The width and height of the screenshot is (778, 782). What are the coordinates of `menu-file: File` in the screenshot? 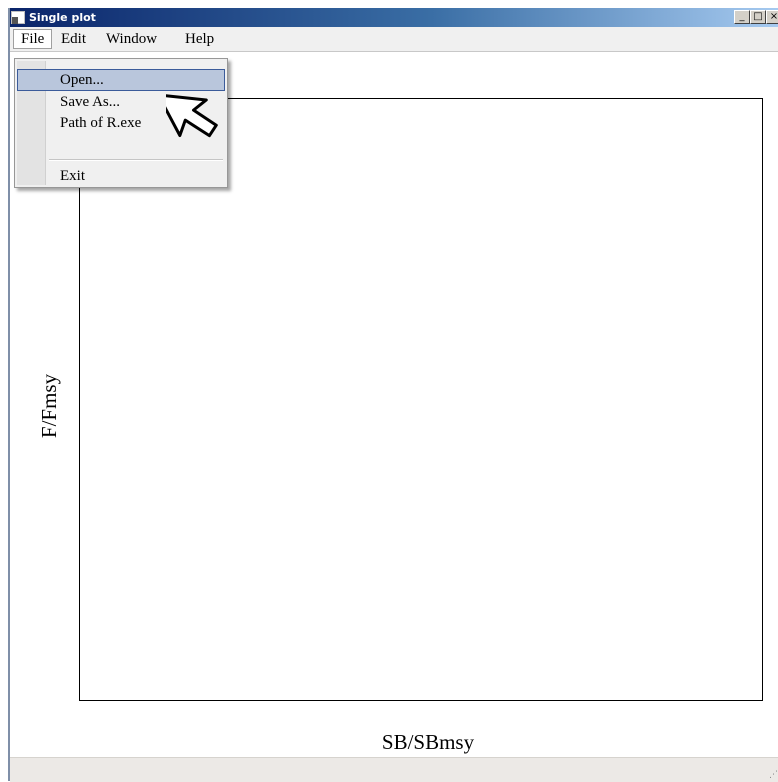 It's located at (33, 39).